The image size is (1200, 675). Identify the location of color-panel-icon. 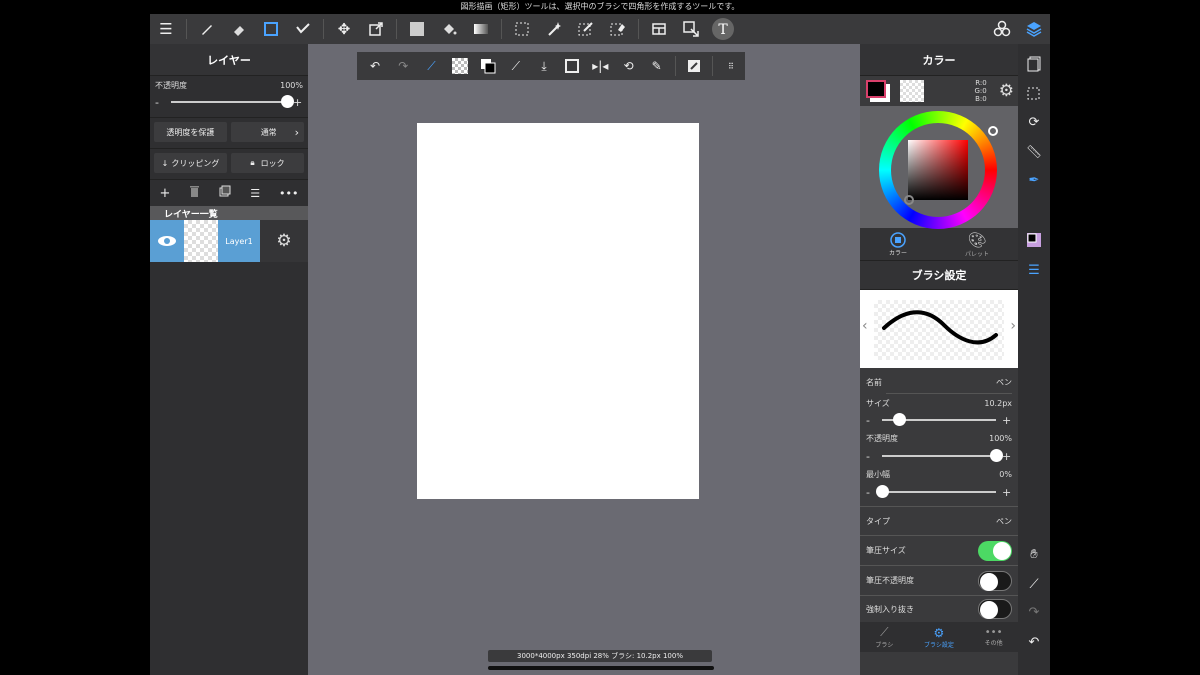
(1034, 240).